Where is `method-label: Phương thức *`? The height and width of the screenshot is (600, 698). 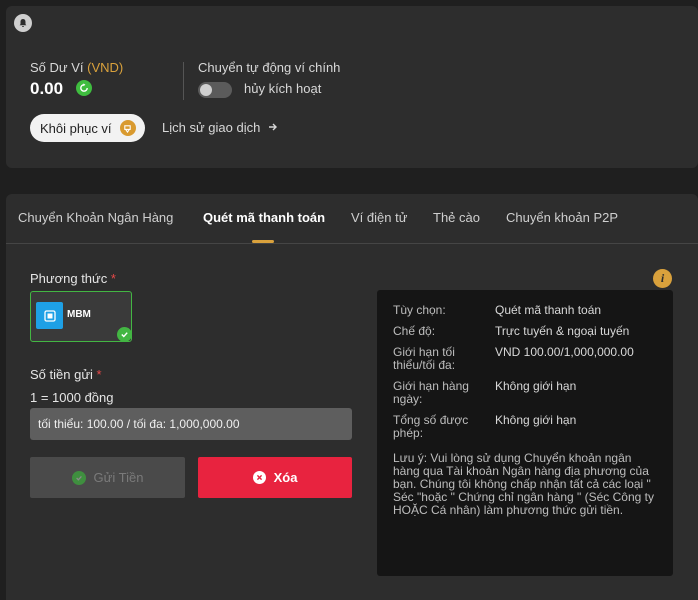 method-label: Phương thức * is located at coordinates (73, 278).